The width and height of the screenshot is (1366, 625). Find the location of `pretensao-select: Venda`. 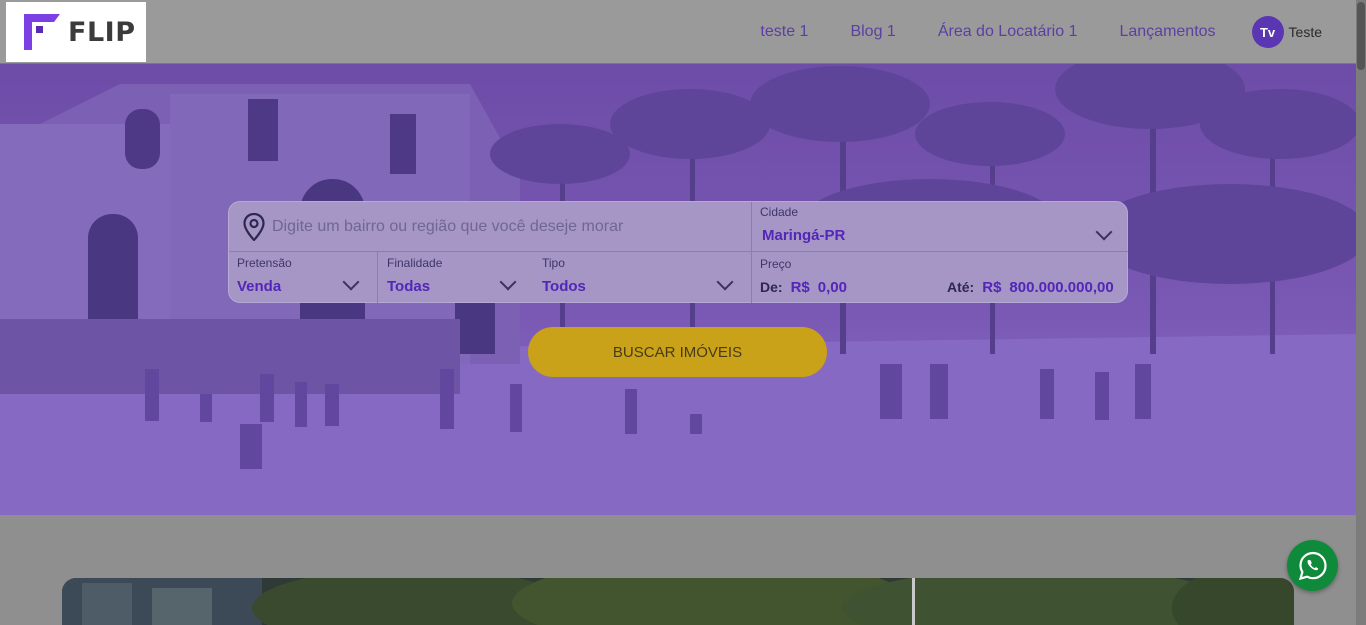

pretensao-select: Venda is located at coordinates (259, 286).